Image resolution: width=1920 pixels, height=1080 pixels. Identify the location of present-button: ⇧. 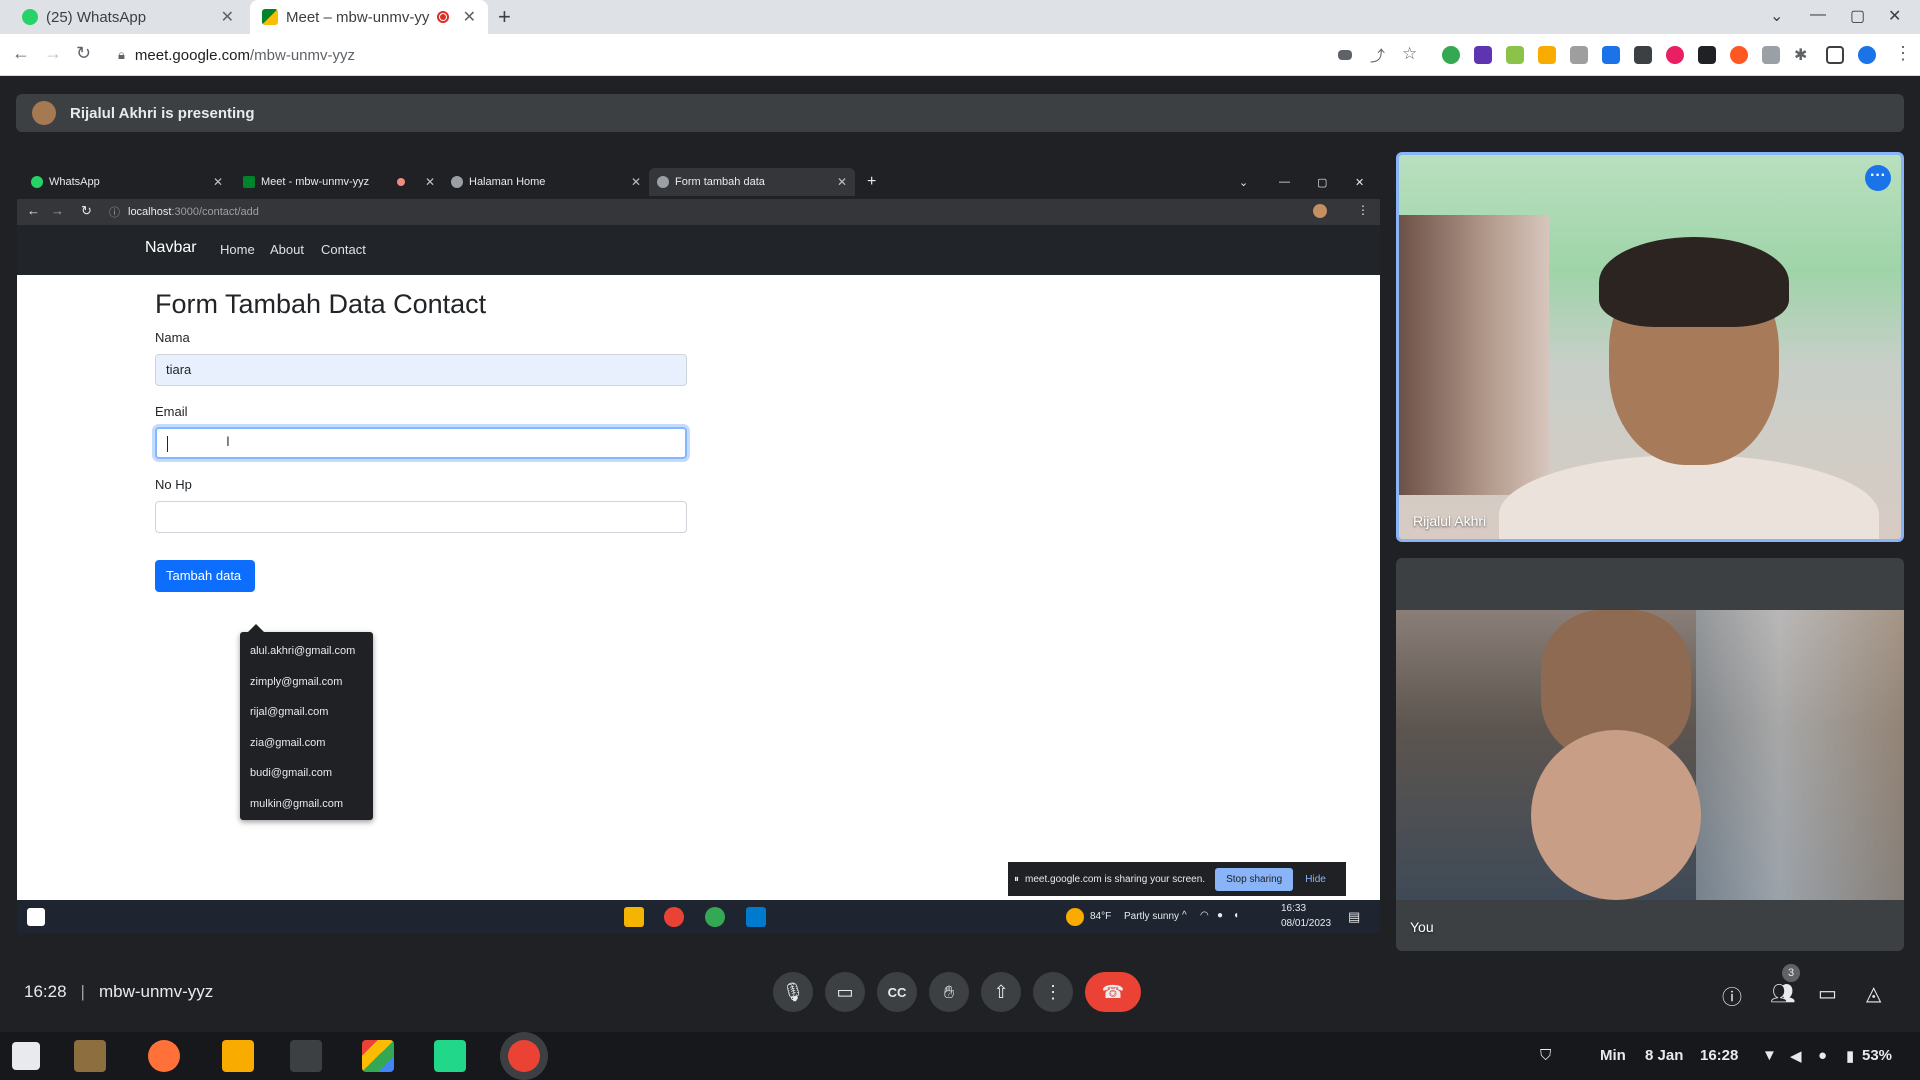
(1001, 992).